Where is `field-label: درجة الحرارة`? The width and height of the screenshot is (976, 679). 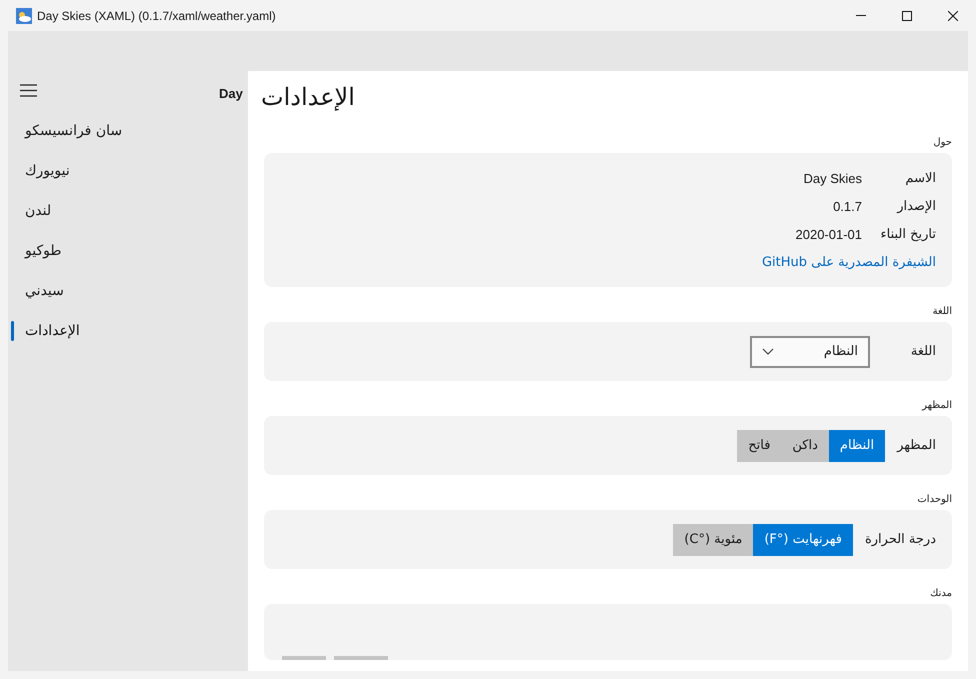 field-label: درجة الحرارة is located at coordinates (900, 539).